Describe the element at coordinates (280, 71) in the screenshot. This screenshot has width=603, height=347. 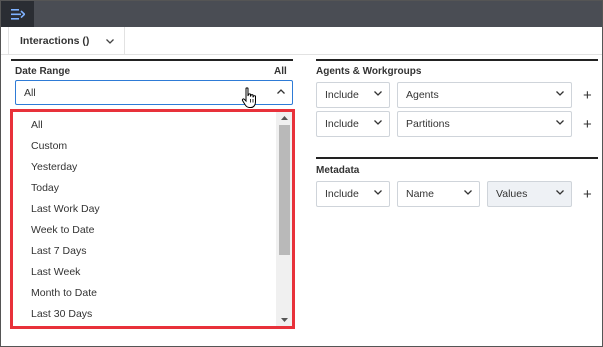
I see `date-range-summary: All` at that location.